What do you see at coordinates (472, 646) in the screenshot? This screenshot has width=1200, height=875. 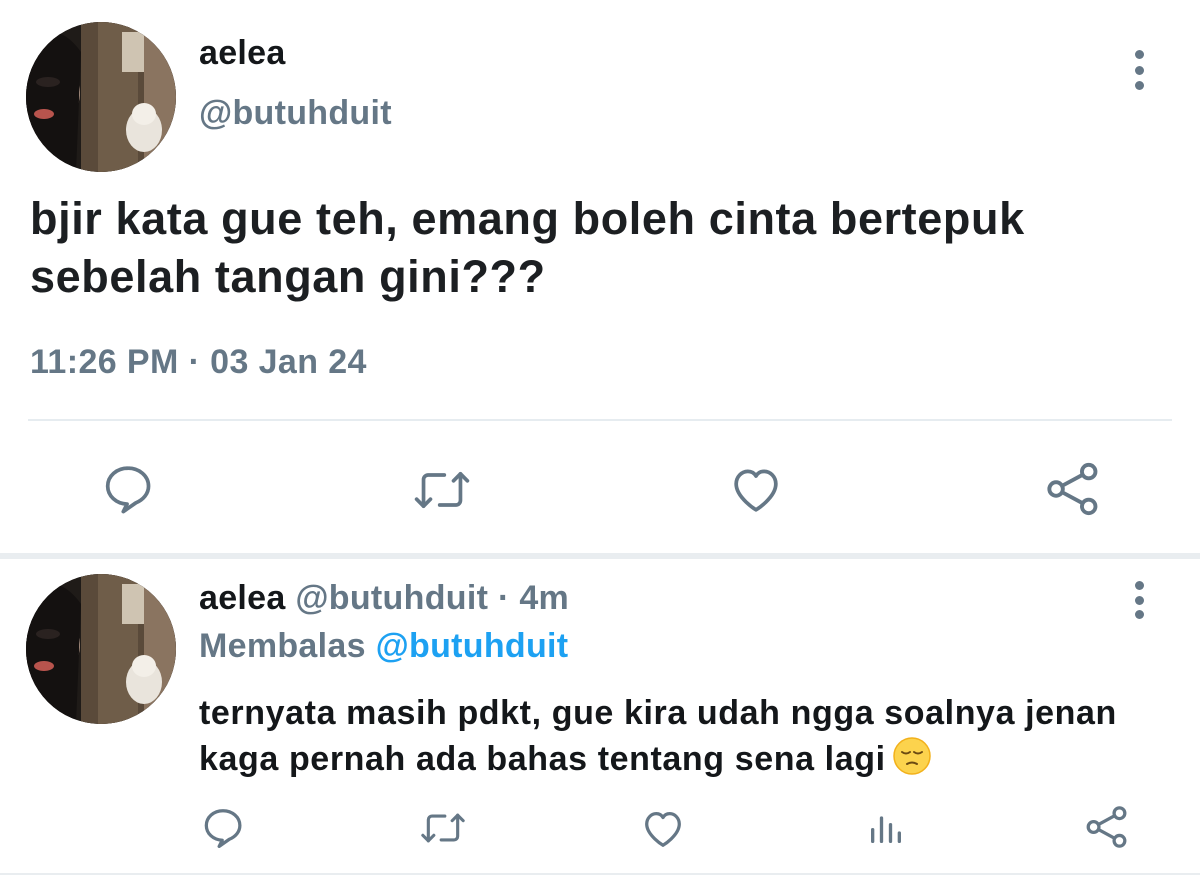 I see `replying-to-handle: @butuhduit` at bounding box center [472, 646].